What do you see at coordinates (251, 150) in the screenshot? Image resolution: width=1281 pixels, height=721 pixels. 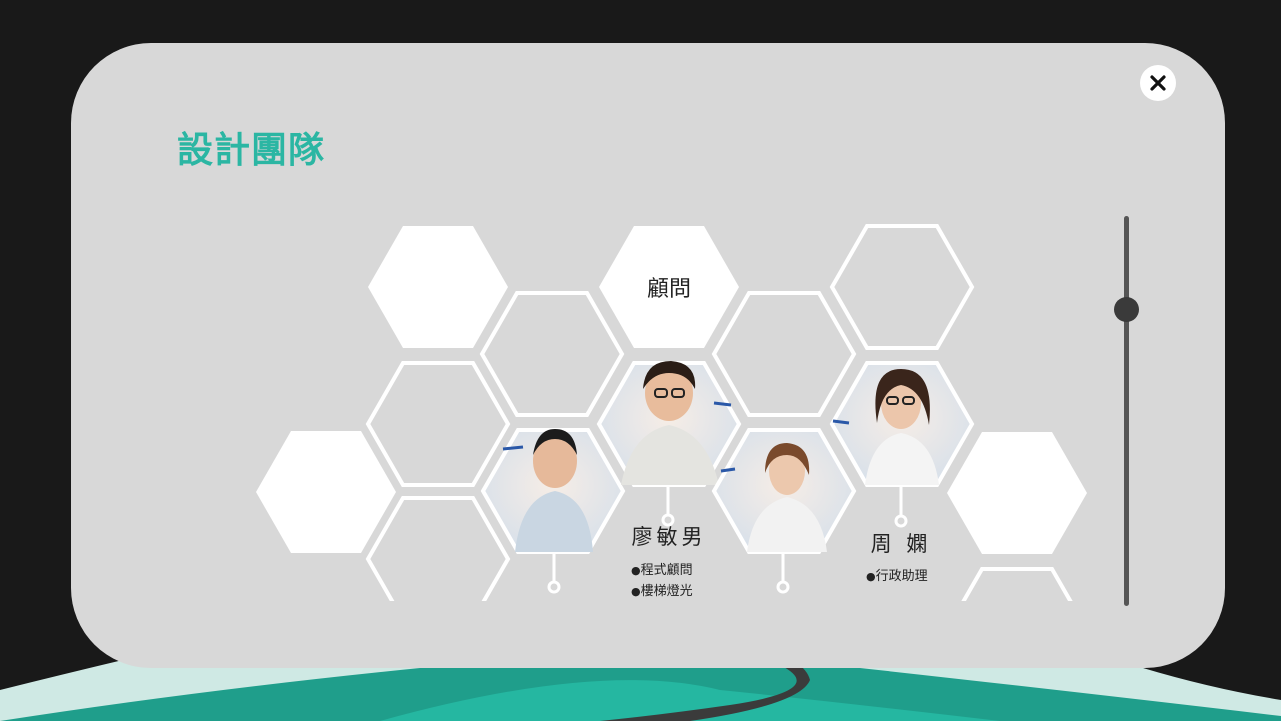 I see `page-title: 設計團隊` at bounding box center [251, 150].